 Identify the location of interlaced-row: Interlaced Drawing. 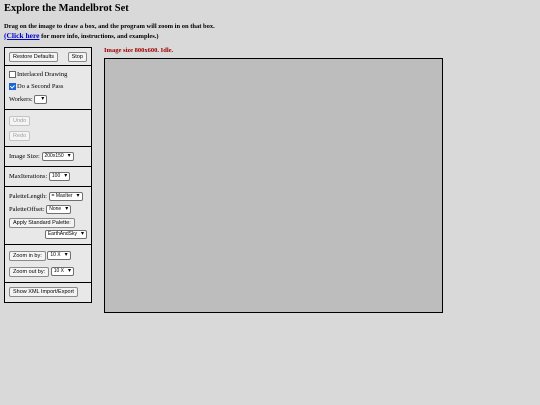
(48, 75).